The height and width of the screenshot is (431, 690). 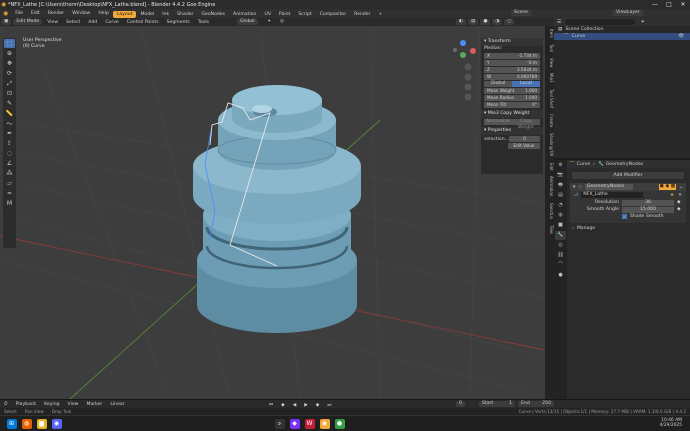 I want to click on tab-view: View, so click(x=549, y=63).